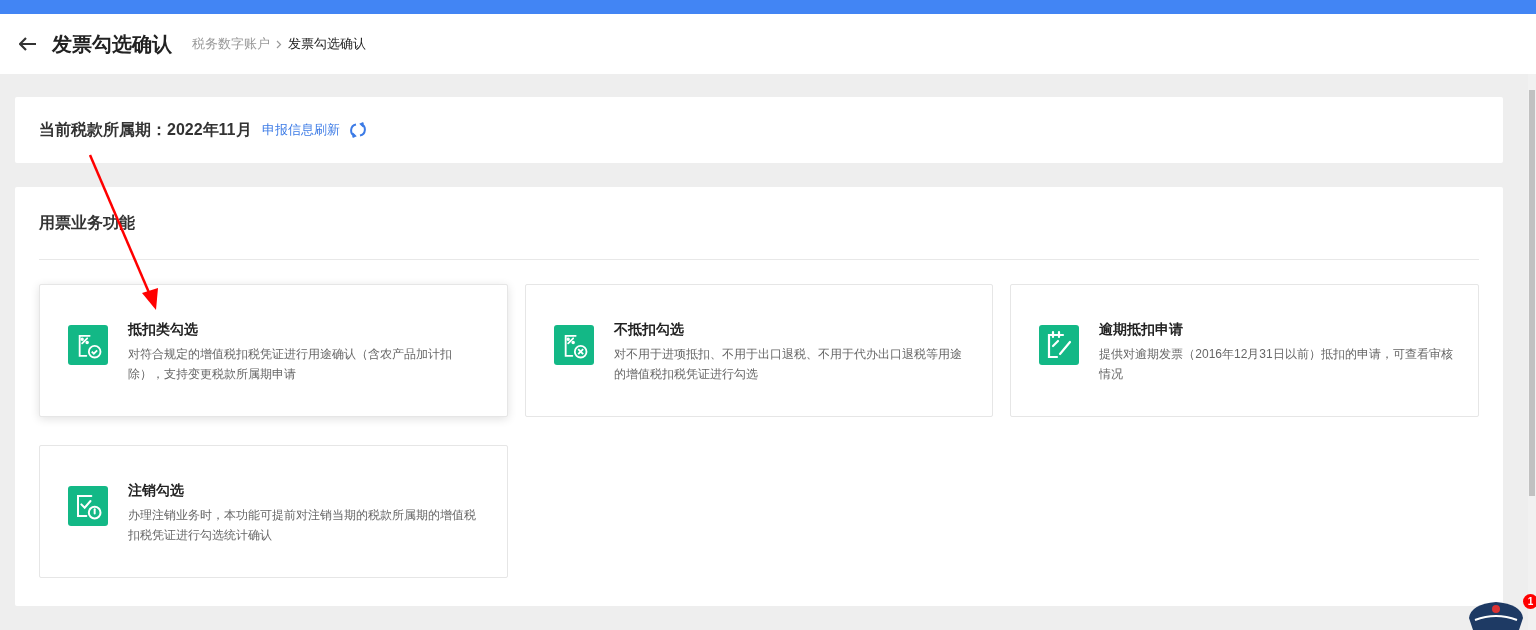  I want to click on card-description: 对不用于进项抵扣、不用于出口退税、不用于代办出口退税等用途的增值税扣税凭证进行勾选, so click(788, 364).